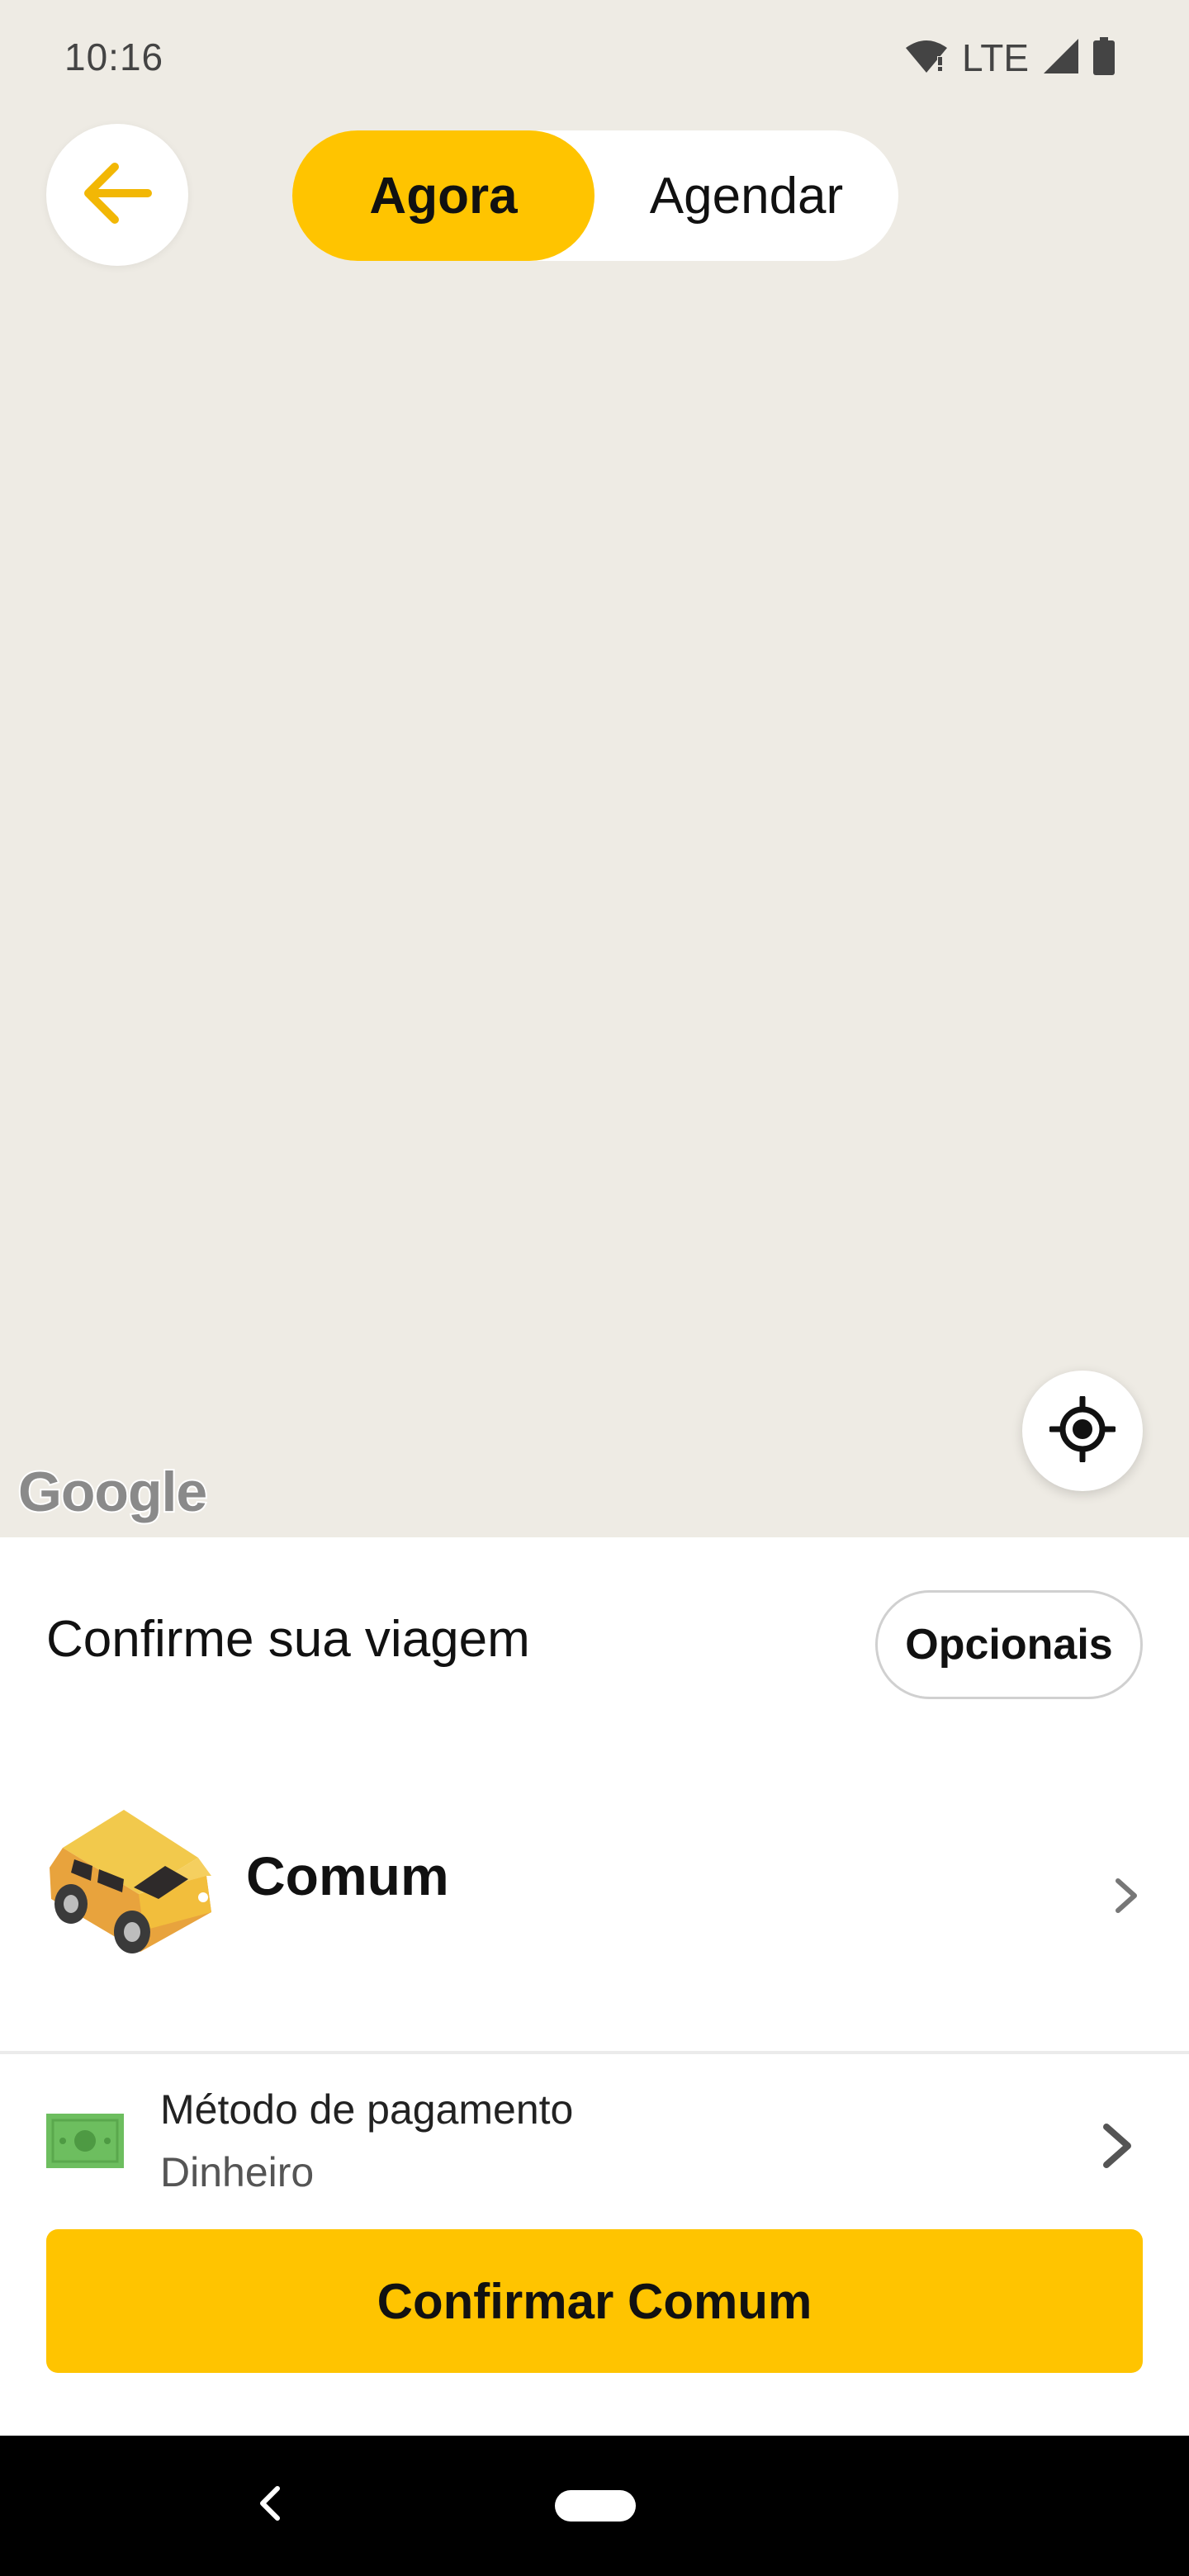  I want to click on options-button: Opcionais, so click(1009, 1644).